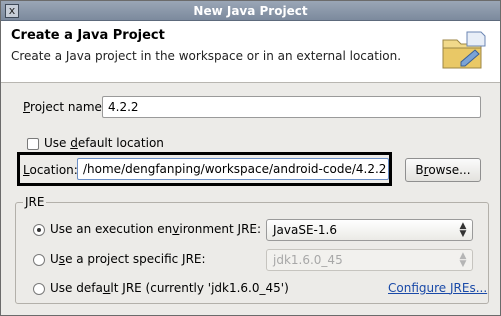 This screenshot has width=501, height=316. Describe the element at coordinates (88, 35) in the screenshot. I see `wizard-title: Create a Java Project` at that location.